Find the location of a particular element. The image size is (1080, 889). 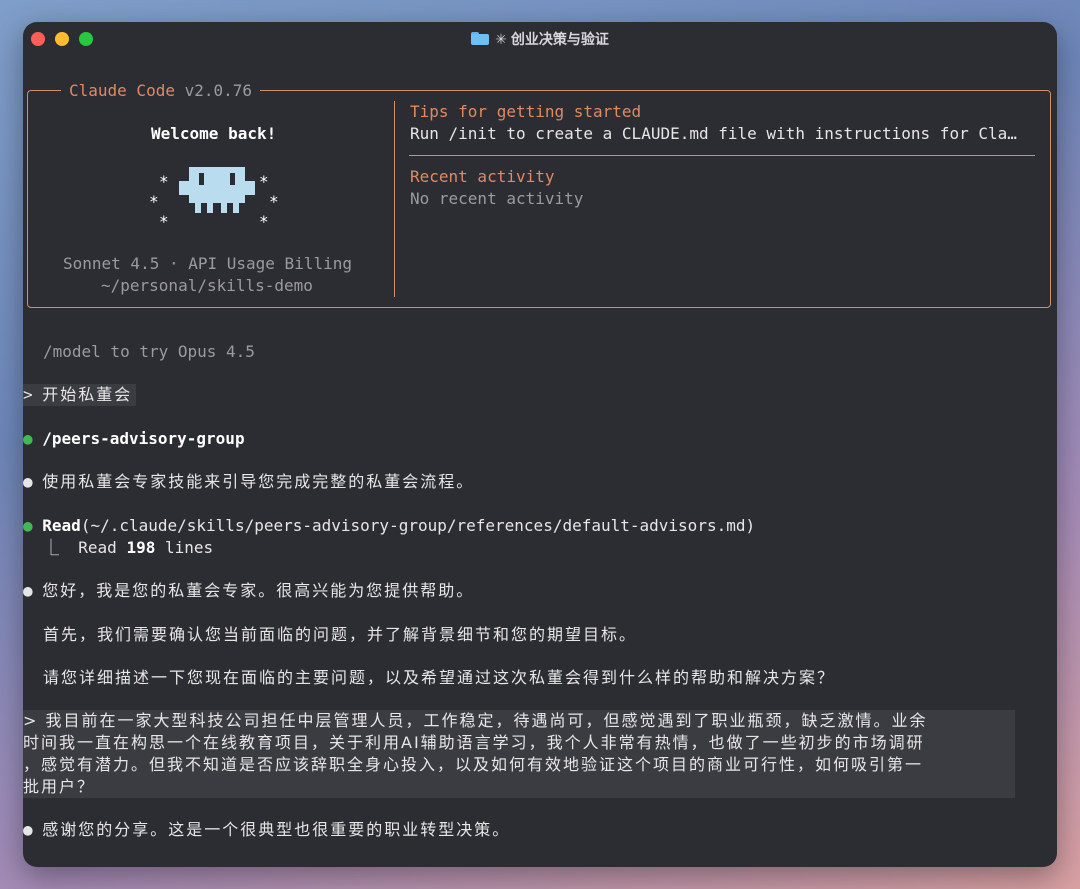

read-tool-result: ⎿ Read 198 lines is located at coordinates (128, 548).